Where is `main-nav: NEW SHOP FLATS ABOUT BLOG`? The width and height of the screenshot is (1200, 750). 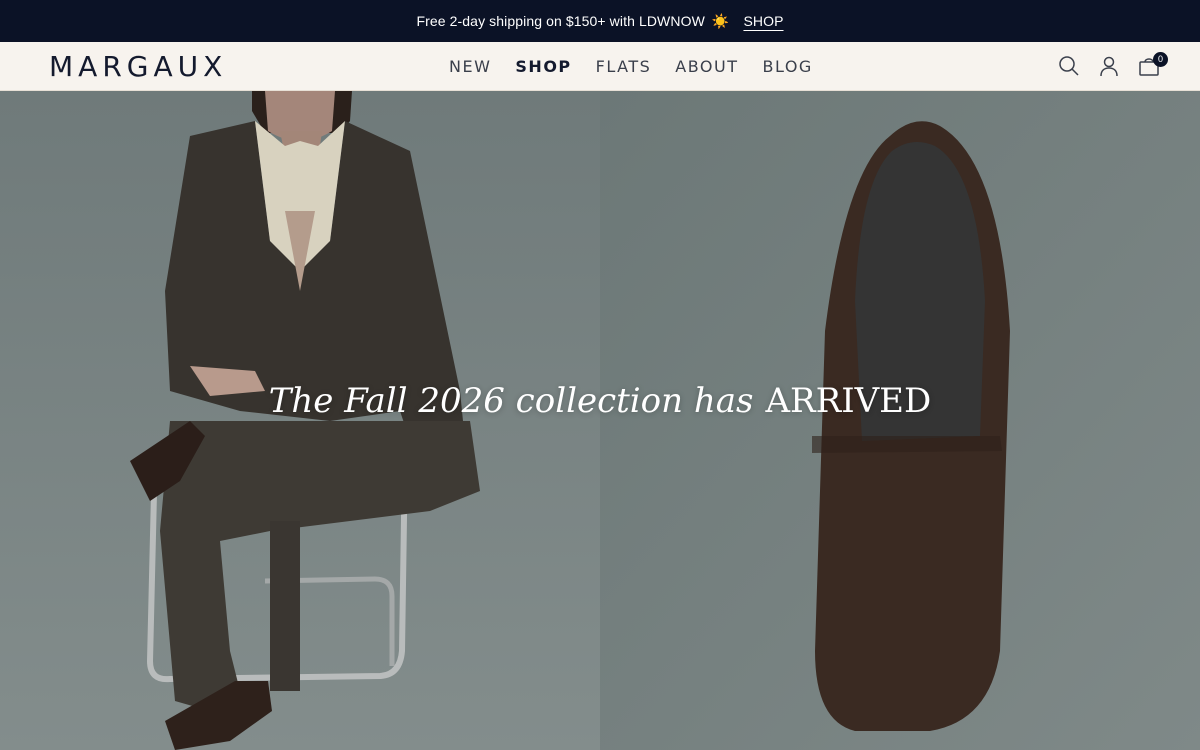 main-nav: NEW SHOP FLATS ABOUT BLOG is located at coordinates (643, 66).